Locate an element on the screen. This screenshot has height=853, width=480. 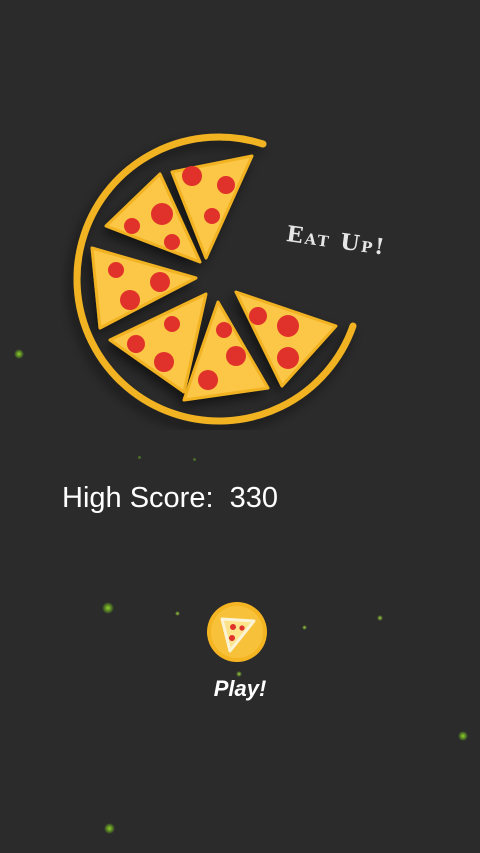
pizza-slice-icon is located at coordinates (237, 632).